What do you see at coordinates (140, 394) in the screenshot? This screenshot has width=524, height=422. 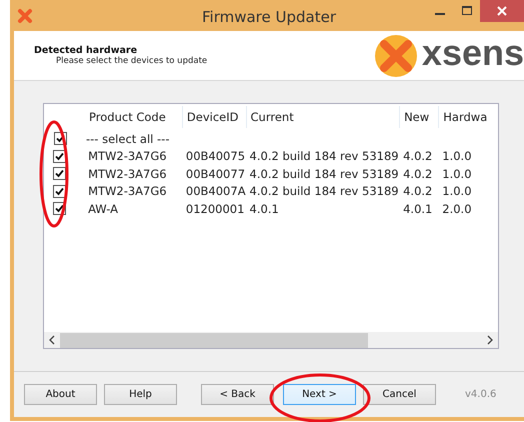 I see `dialog-button: Help` at bounding box center [140, 394].